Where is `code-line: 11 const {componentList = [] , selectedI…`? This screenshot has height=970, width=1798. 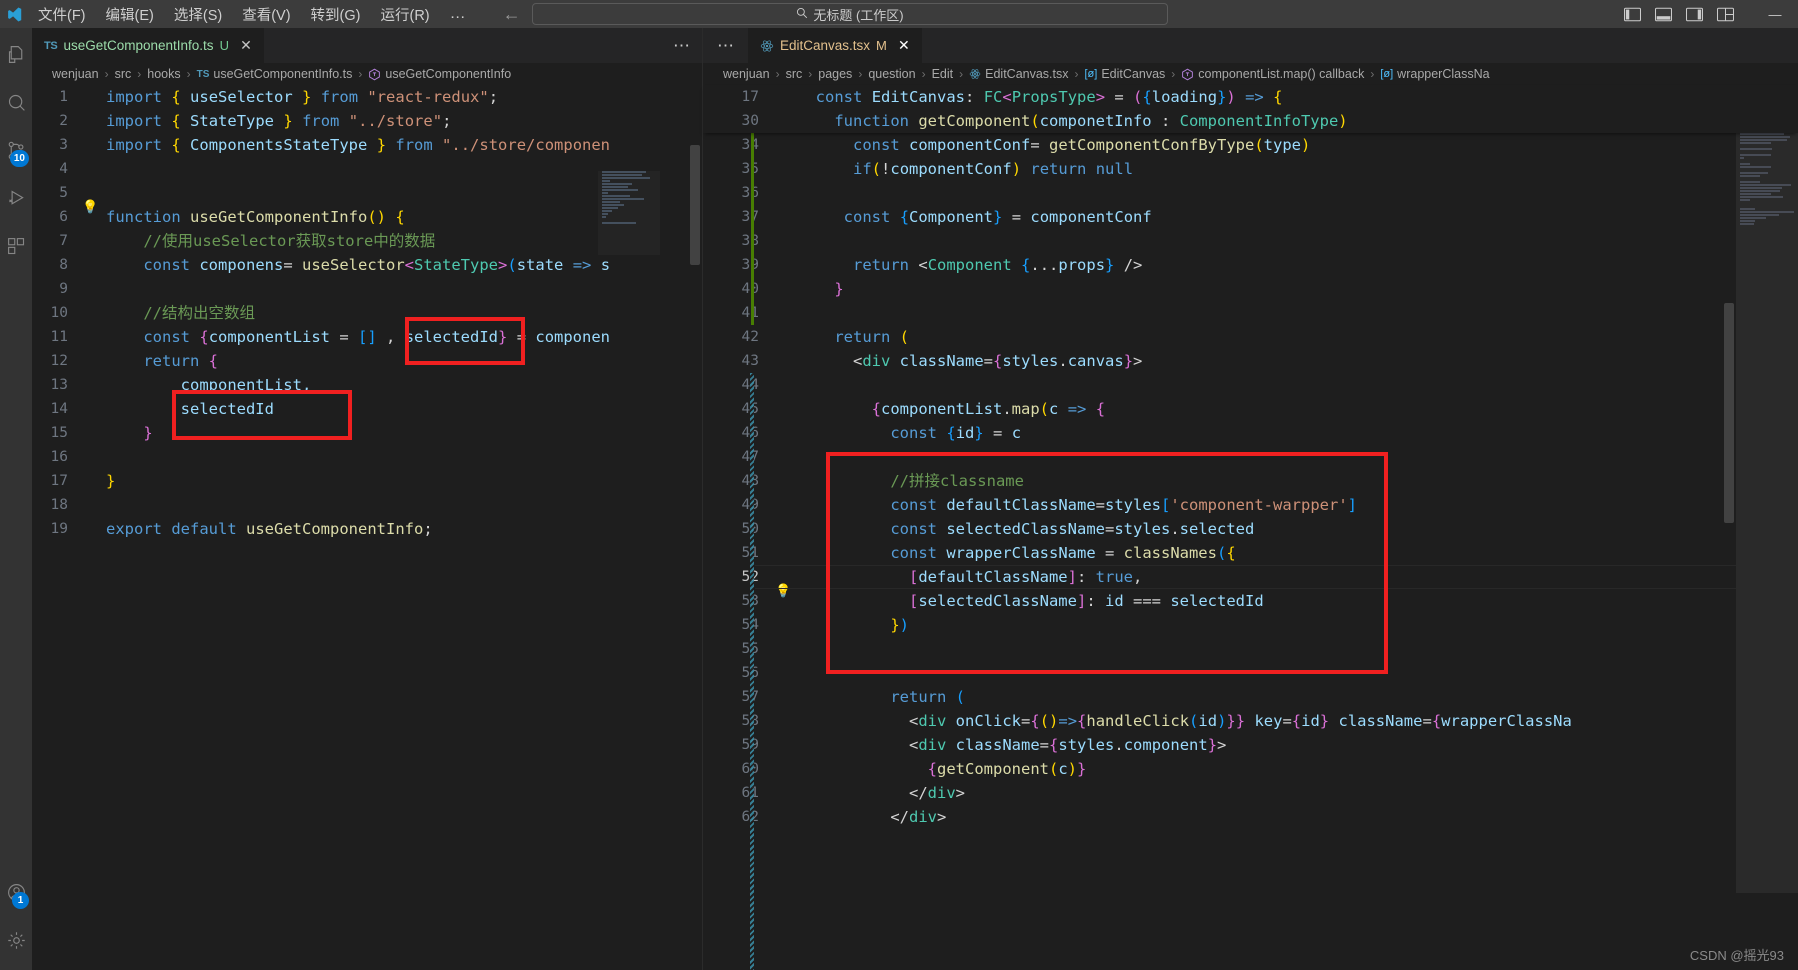 code-line: 11 const {componentList = [] , selectedI… is located at coordinates (367, 337).